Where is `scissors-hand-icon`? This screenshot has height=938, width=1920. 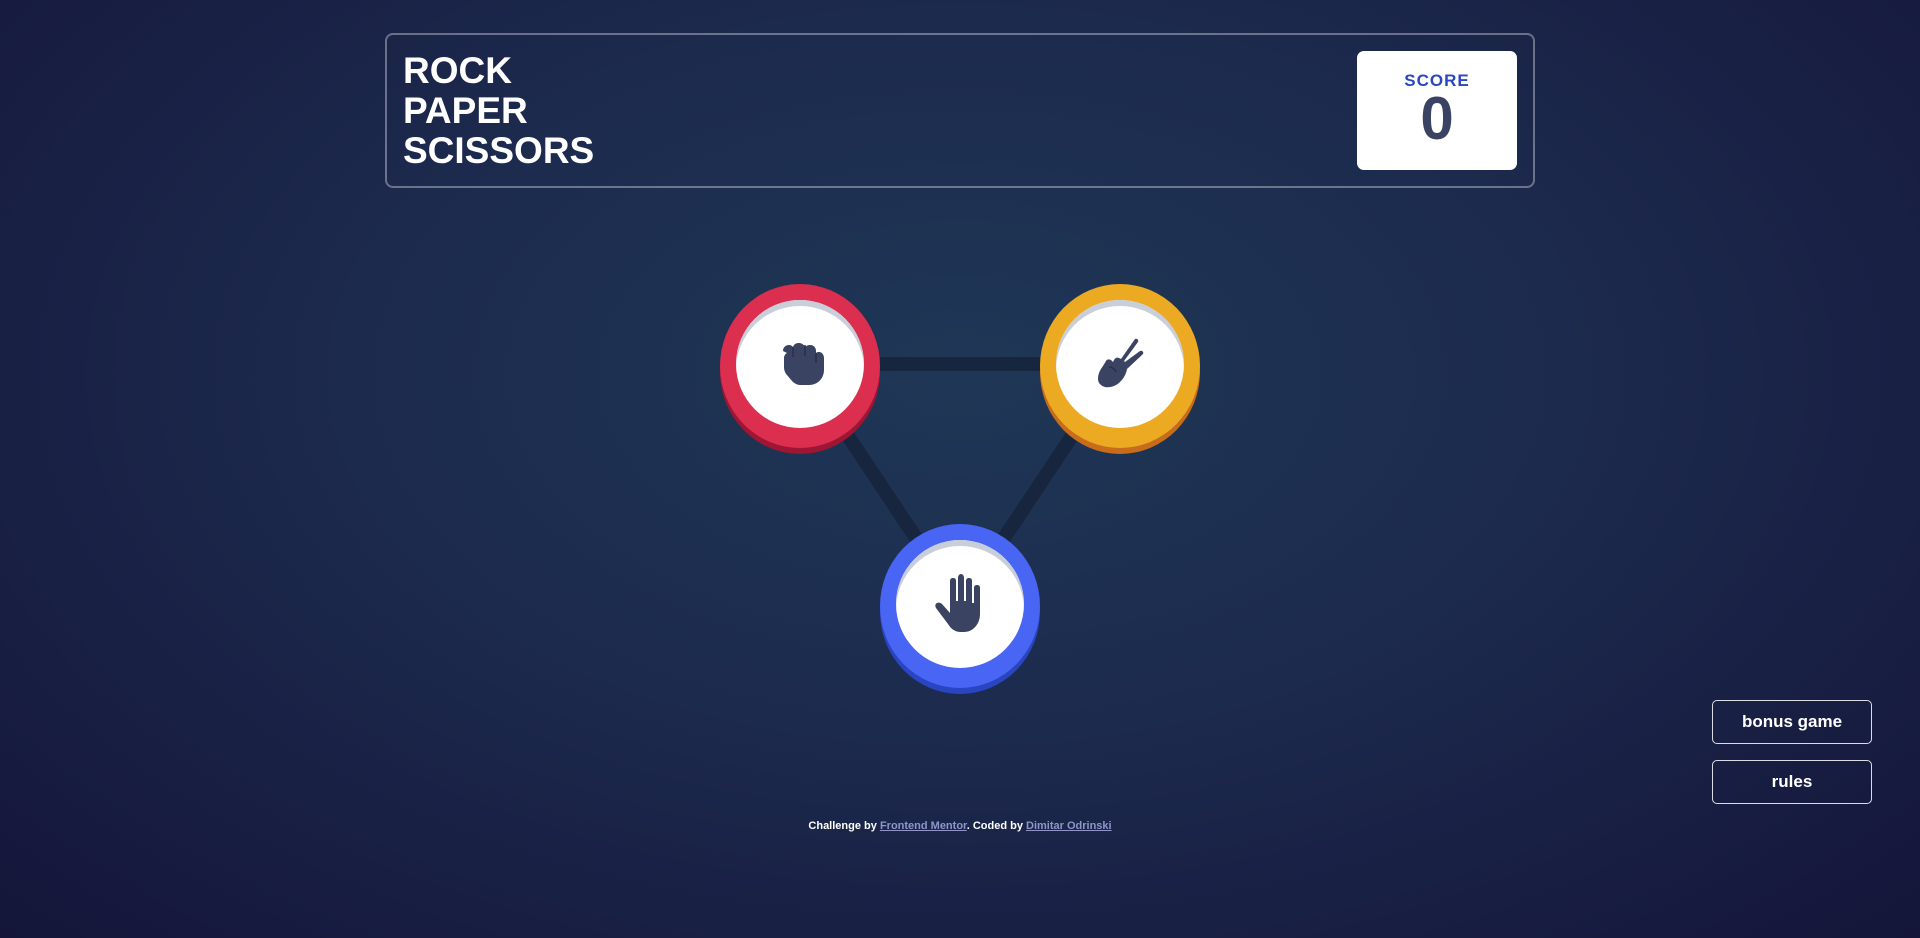
scissors-hand-icon is located at coordinates (1121, 363).